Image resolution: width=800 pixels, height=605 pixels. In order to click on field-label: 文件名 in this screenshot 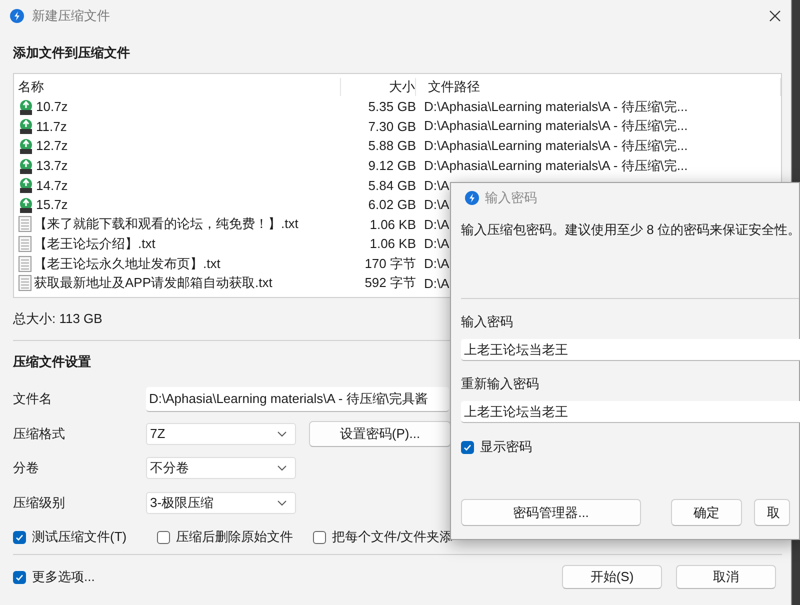, I will do `click(33, 399)`.